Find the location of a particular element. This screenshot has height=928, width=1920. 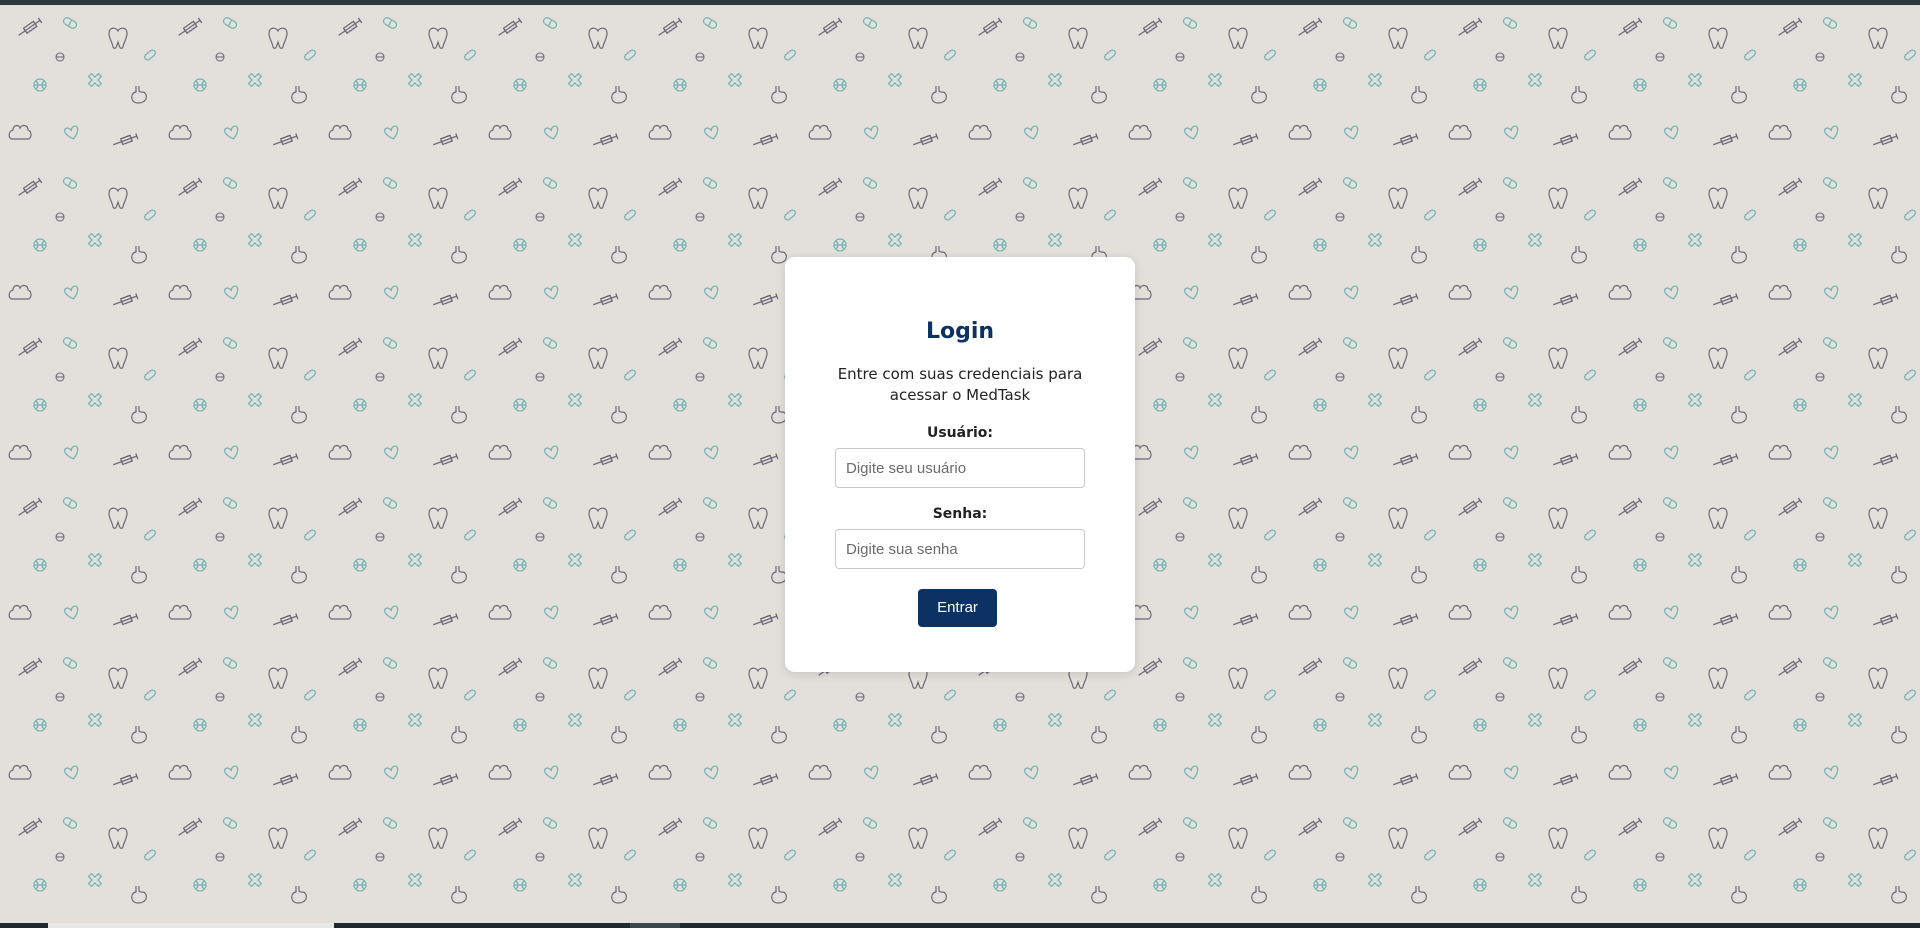

scrollbar-marker is located at coordinates (655, 925).